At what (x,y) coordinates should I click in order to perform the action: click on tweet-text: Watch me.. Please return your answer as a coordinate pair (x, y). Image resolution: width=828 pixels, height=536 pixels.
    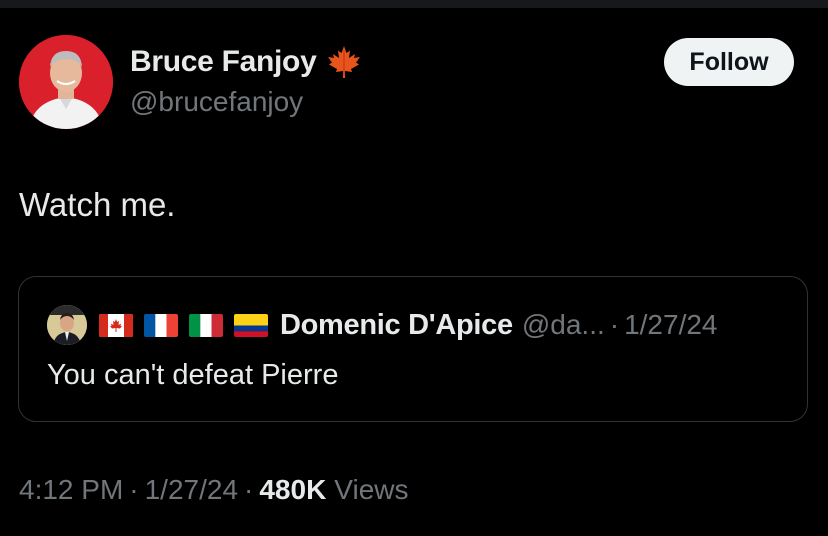
    Looking at the image, I should click on (97, 204).